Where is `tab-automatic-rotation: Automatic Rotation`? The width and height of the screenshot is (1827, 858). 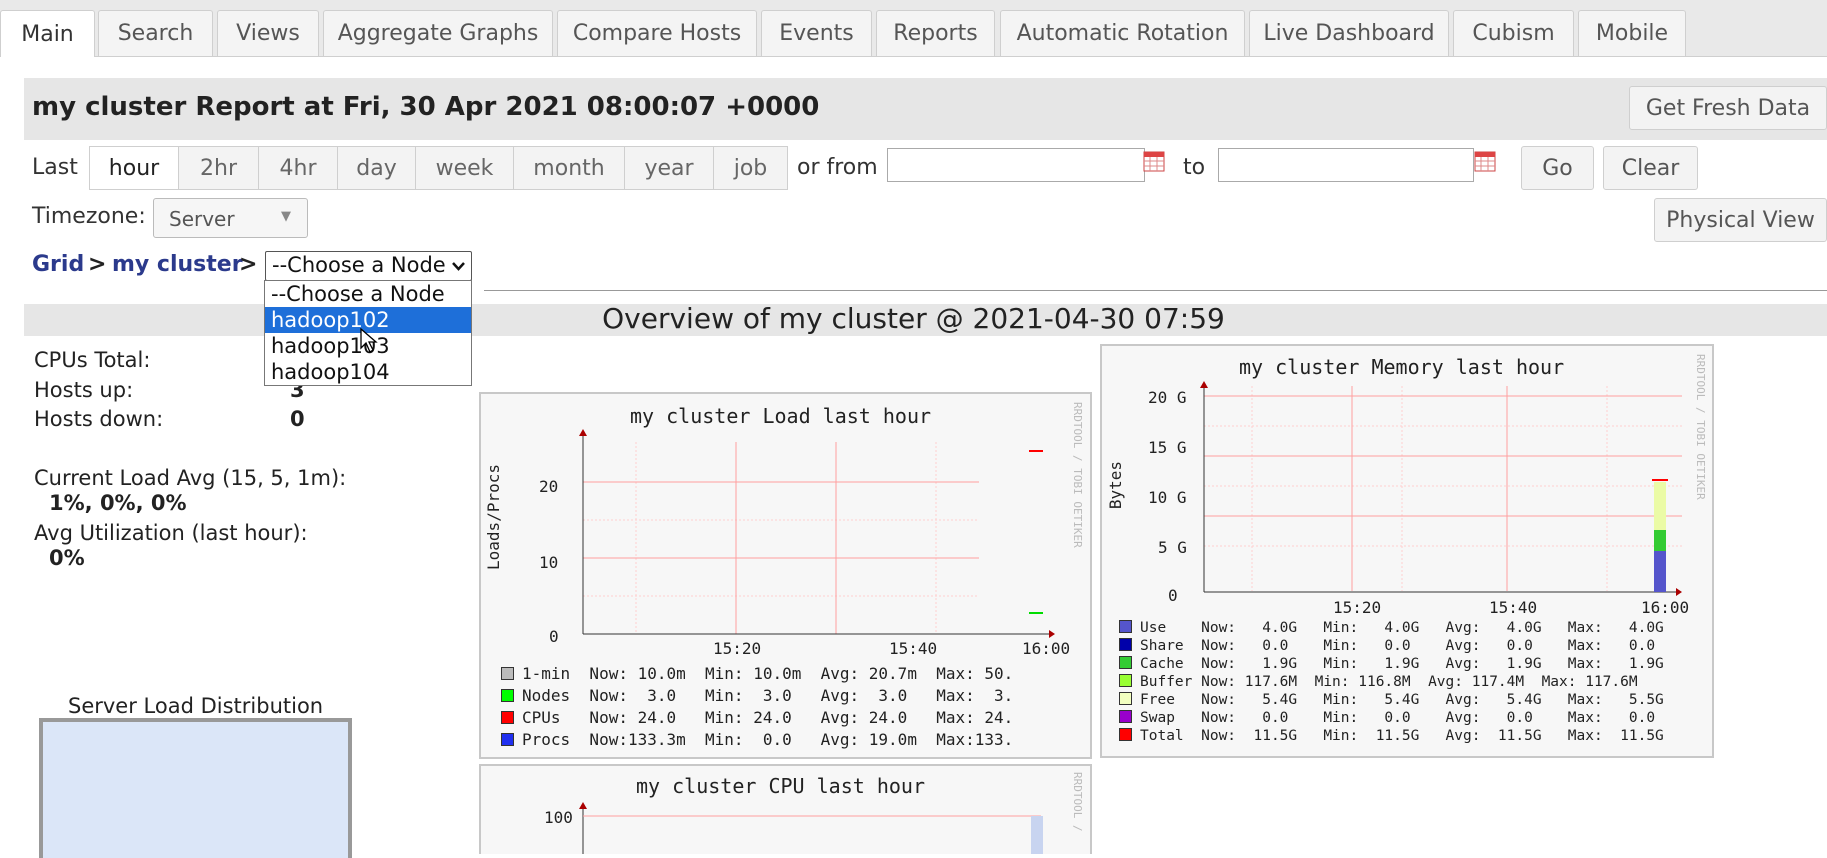 tab-automatic-rotation: Automatic Rotation is located at coordinates (1122, 33).